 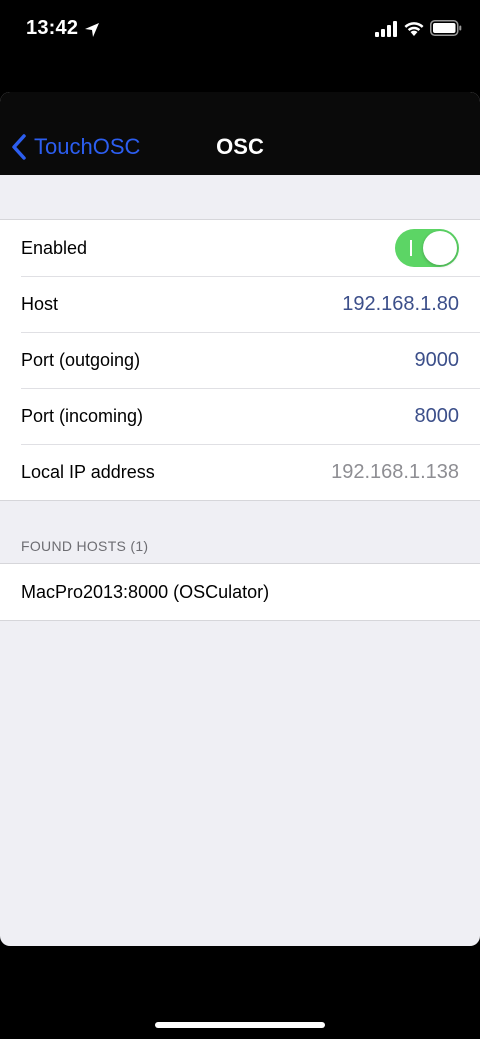 I want to click on enabled-label: Enabled, so click(x=54, y=247).